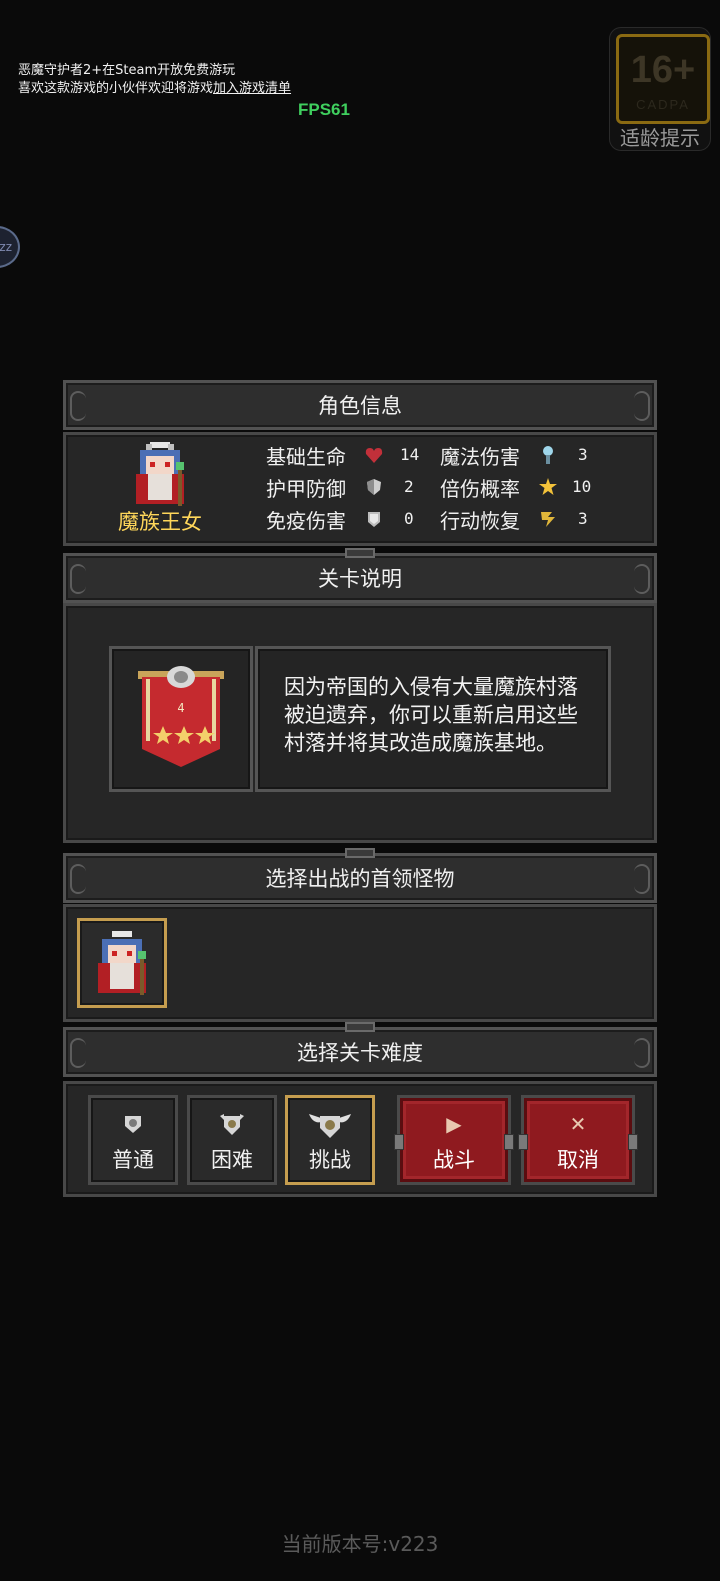 This screenshot has height=1581, width=720. Describe the element at coordinates (410, 454) in the screenshot. I see `stat-value-base-hp: 14` at that location.